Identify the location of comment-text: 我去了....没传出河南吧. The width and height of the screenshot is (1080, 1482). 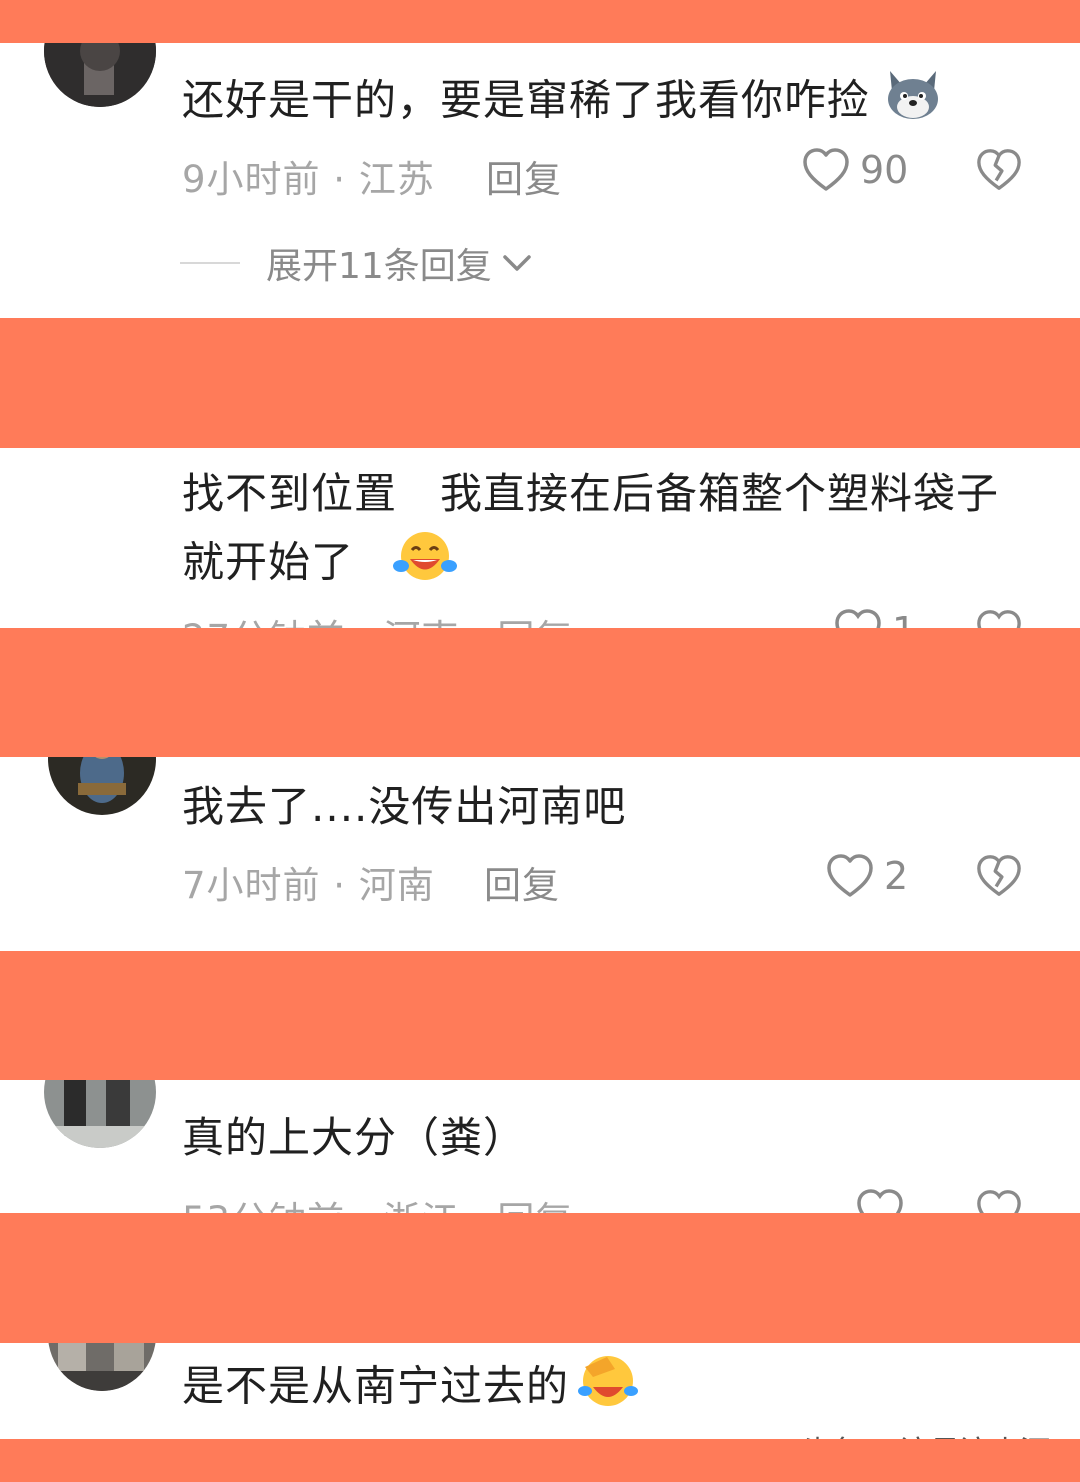
(404, 806).